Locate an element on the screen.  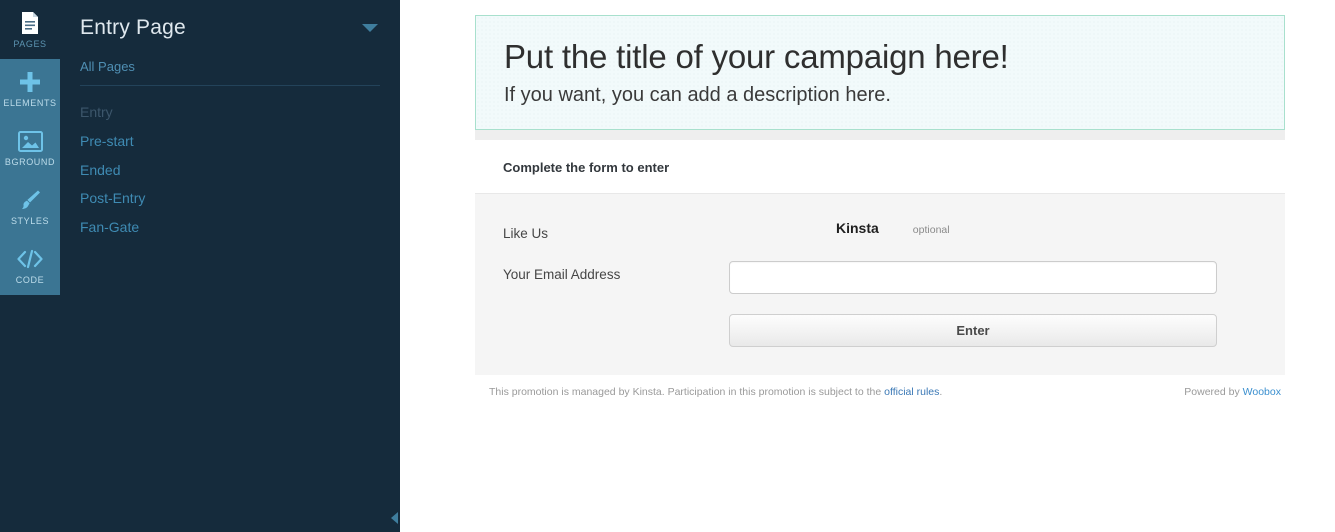
submit-spacer is located at coordinates (616, 317).